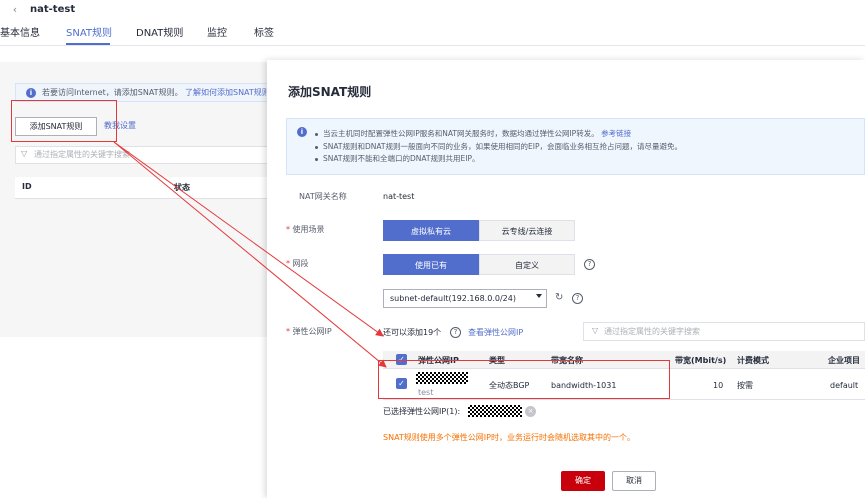 The width and height of the screenshot is (865, 498). What do you see at coordinates (305, 229) in the screenshot?
I see `scenario-label: * 使用场景` at bounding box center [305, 229].